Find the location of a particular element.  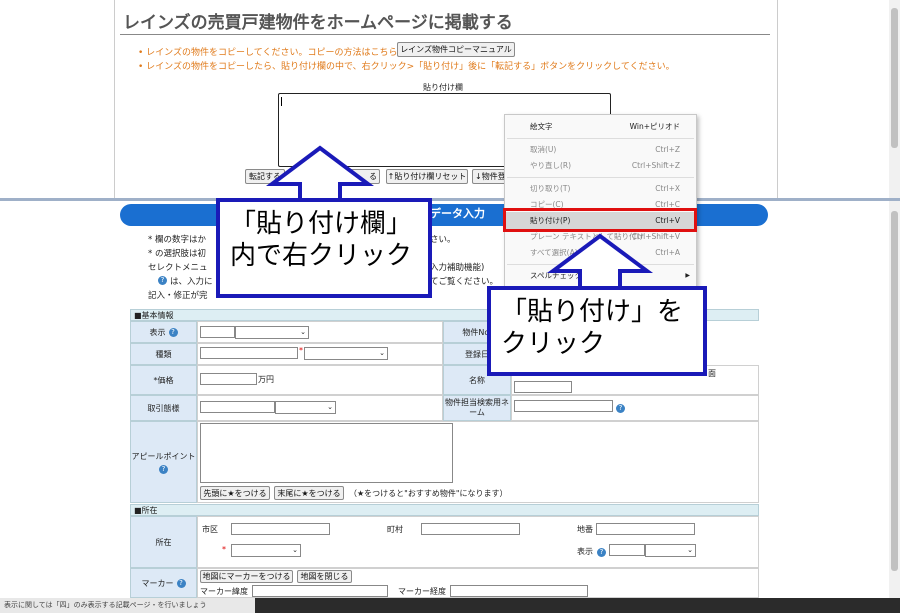

callout-paste-click: 「貼り付け」を クリック is located at coordinates (597, 331).